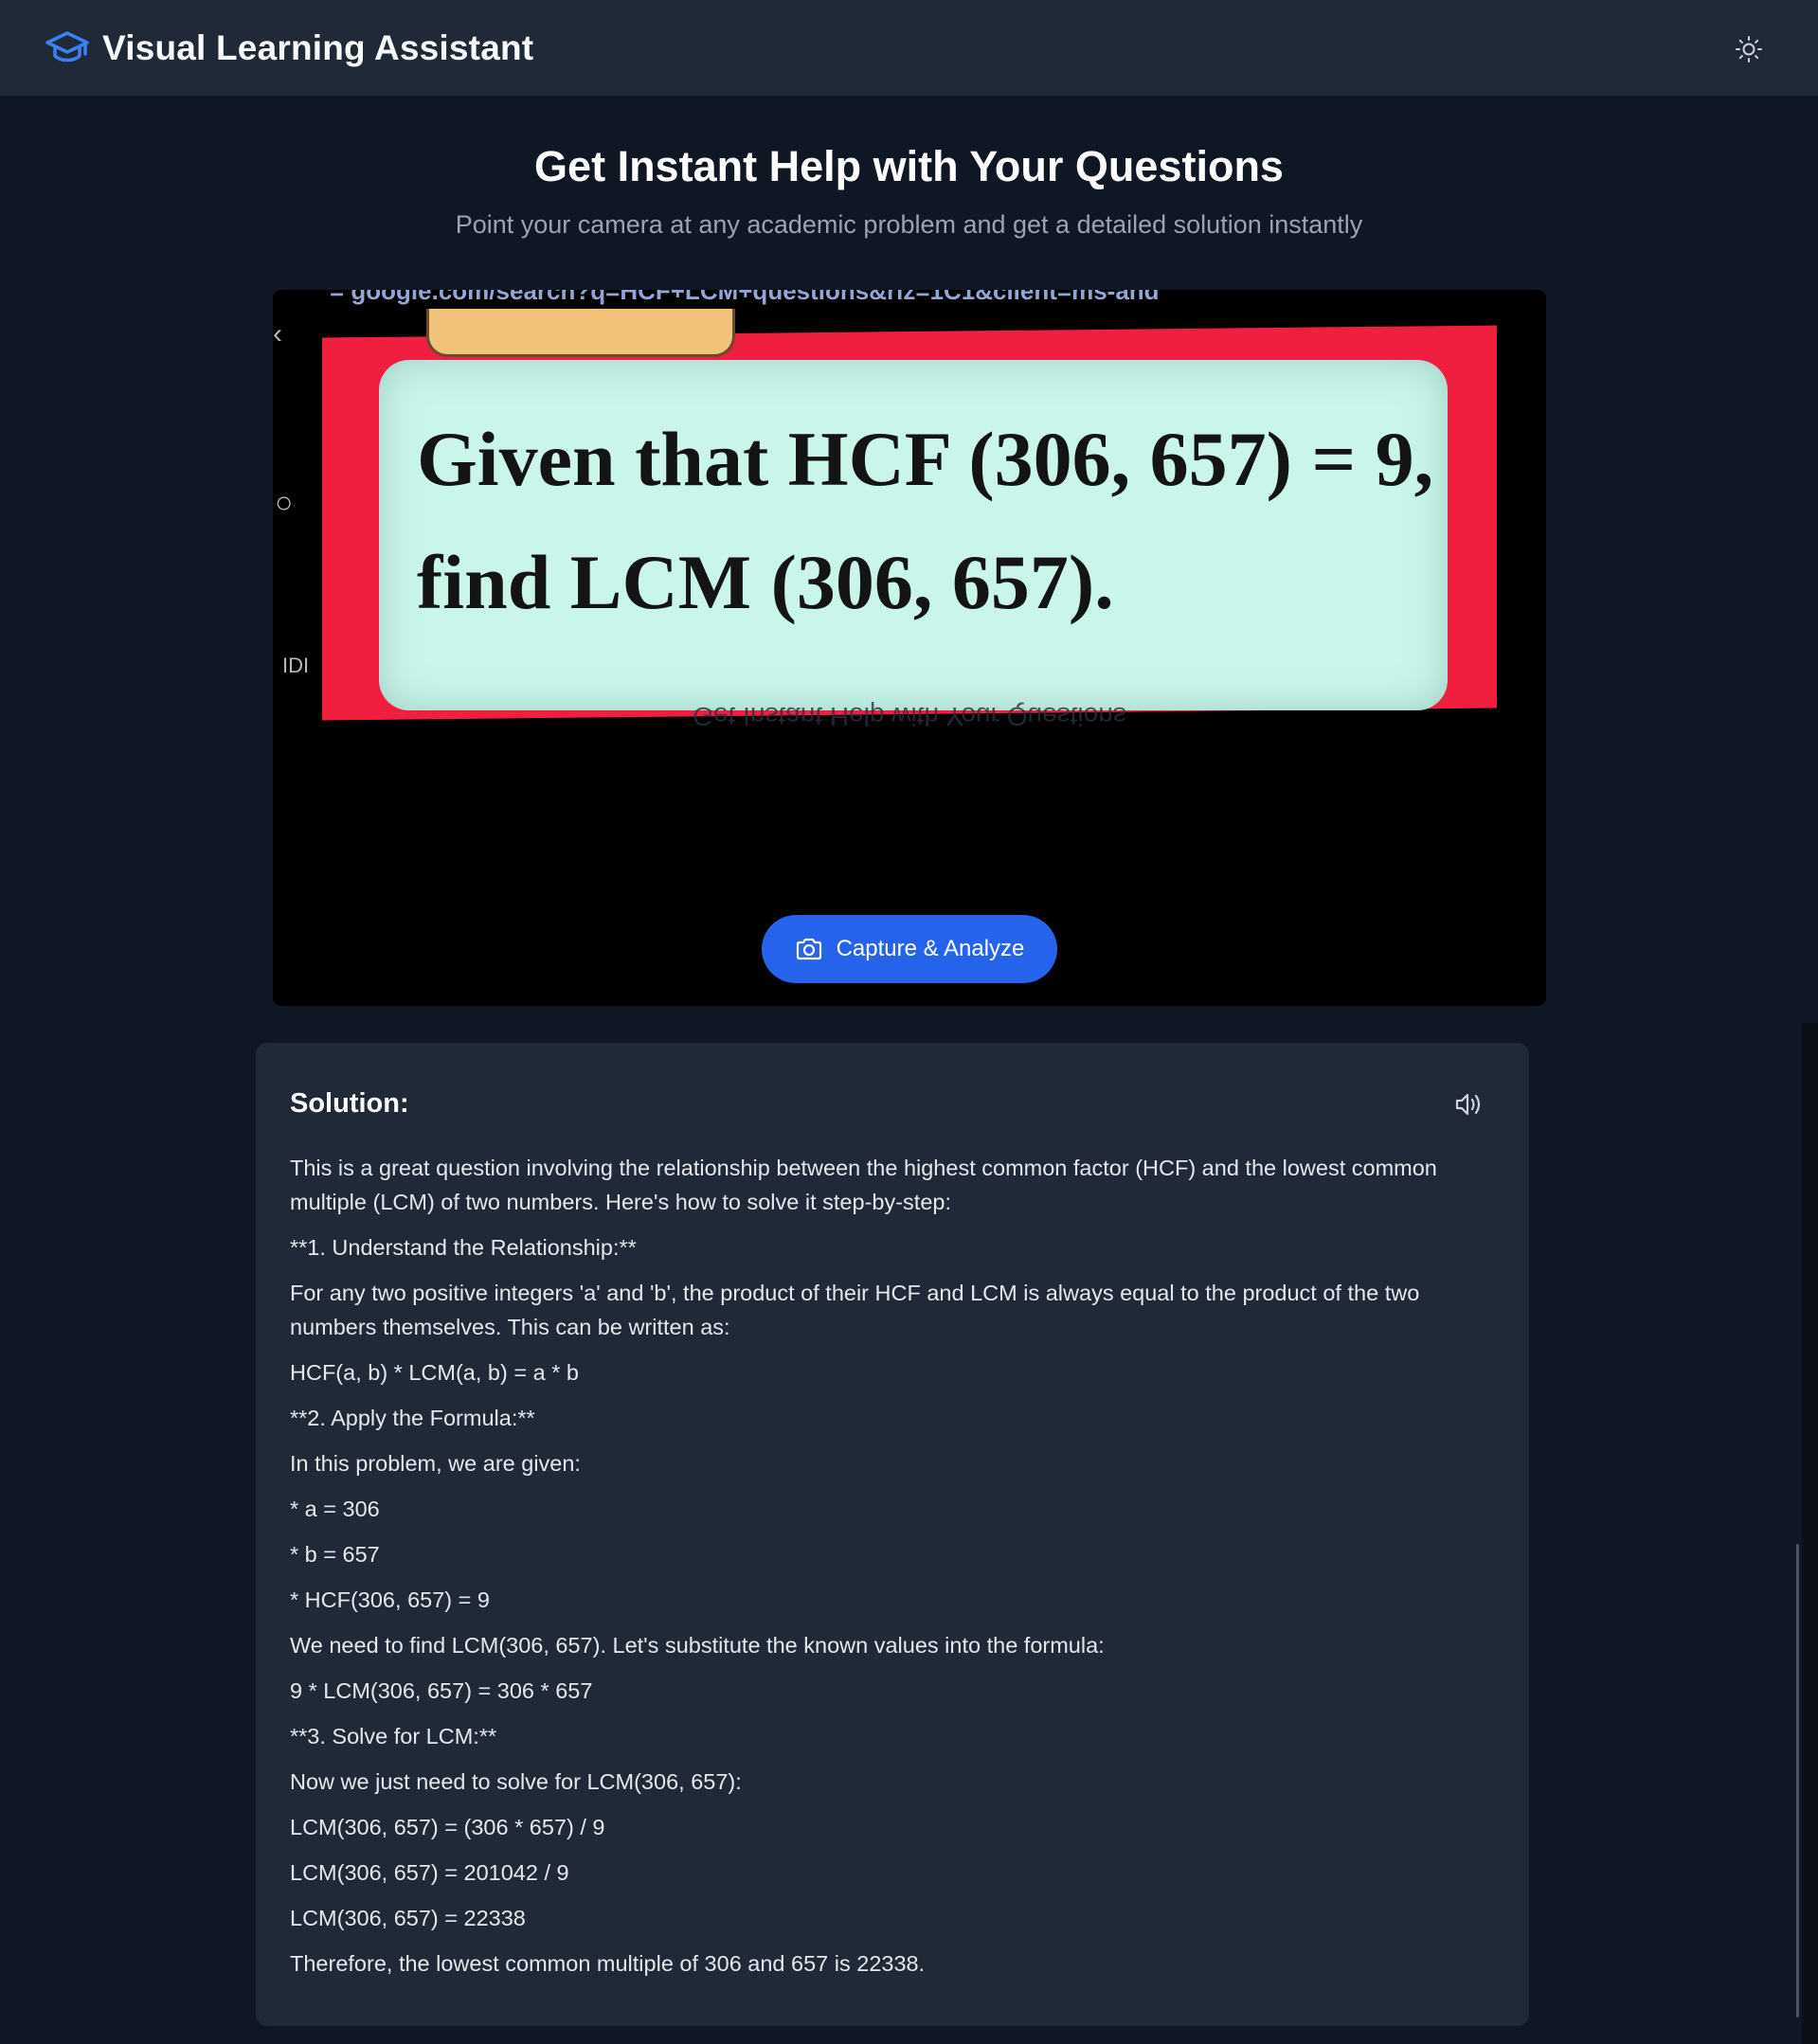 The width and height of the screenshot is (1818, 2044). Describe the element at coordinates (393, 1736) in the screenshot. I see `solution-paragraph: **3. Solve for LCM:**` at that location.